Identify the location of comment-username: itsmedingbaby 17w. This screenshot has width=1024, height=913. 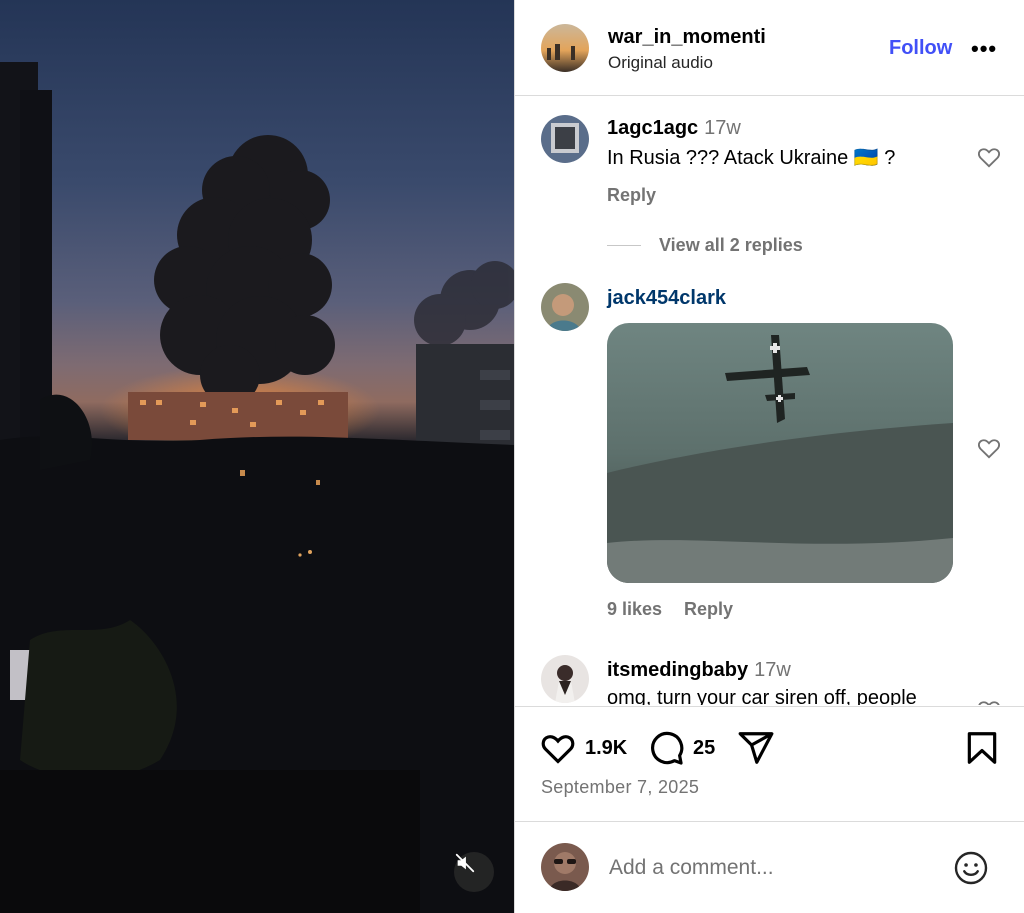
(699, 670).